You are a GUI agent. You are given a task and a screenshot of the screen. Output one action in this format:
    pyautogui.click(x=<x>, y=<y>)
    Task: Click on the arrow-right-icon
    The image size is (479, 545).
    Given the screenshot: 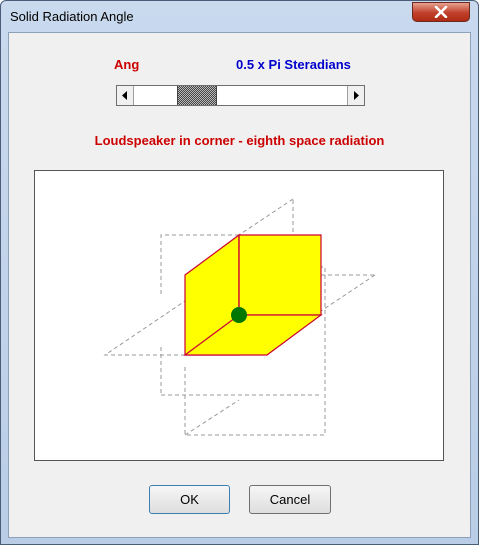 What is the action you would take?
    pyautogui.click(x=356, y=95)
    